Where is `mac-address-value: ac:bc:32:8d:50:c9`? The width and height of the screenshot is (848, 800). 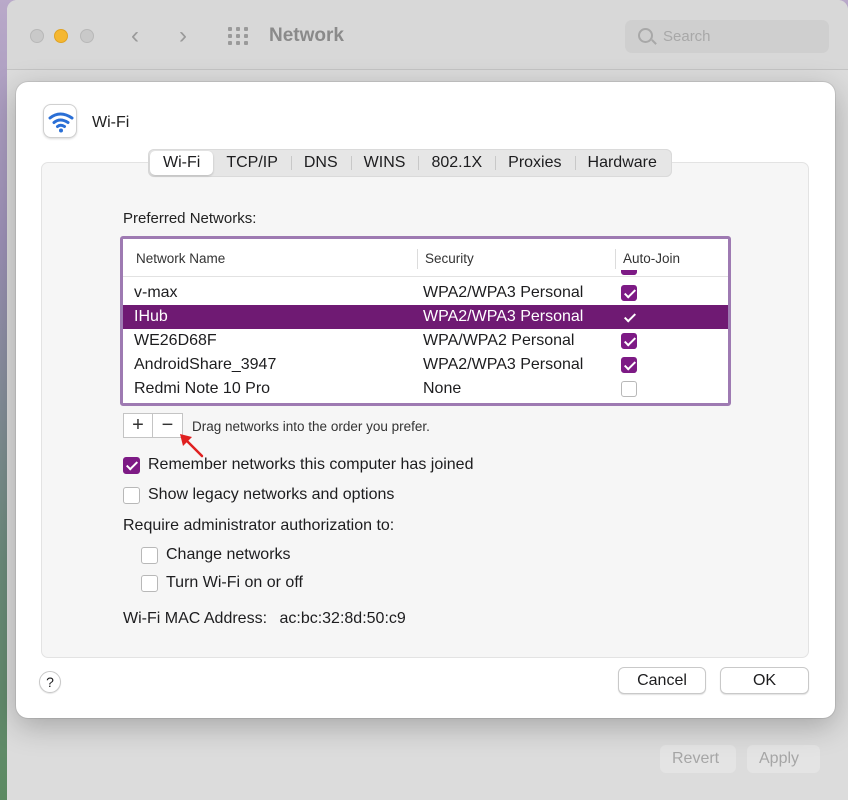 mac-address-value: ac:bc:32:8d:50:c9 is located at coordinates (342, 618).